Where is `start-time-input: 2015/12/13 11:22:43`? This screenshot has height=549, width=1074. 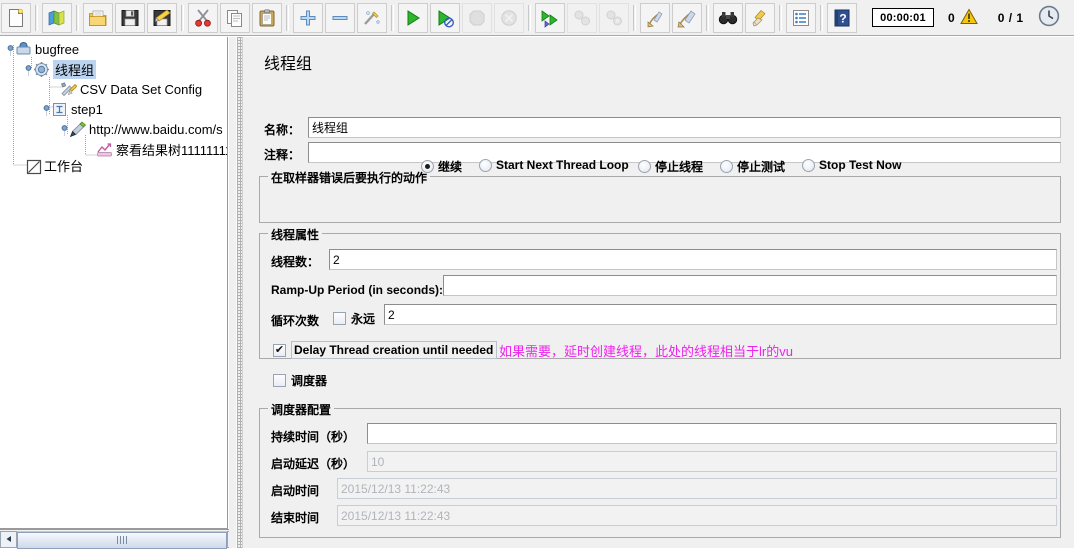
start-time-input: 2015/12/13 11:22:43 is located at coordinates (697, 488).